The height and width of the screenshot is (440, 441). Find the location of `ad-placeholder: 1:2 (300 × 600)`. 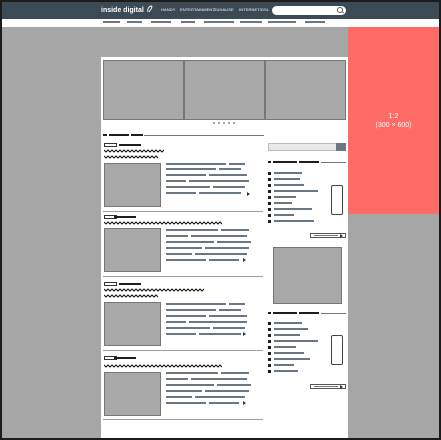

ad-placeholder: 1:2 (300 × 600) is located at coordinates (393, 120).